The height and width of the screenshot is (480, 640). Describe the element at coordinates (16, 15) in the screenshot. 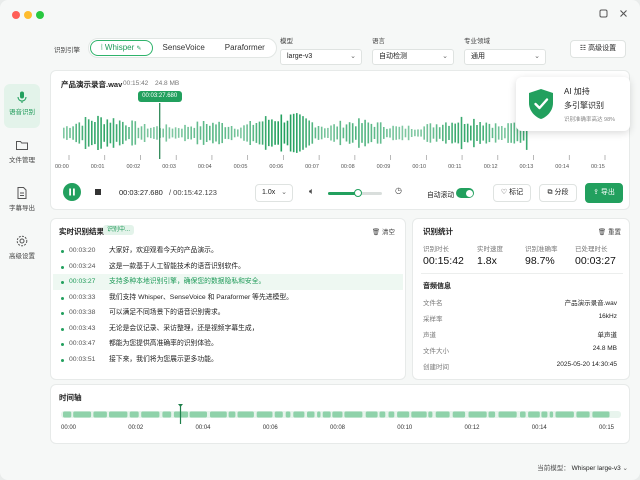

I see `close-window-button` at that location.